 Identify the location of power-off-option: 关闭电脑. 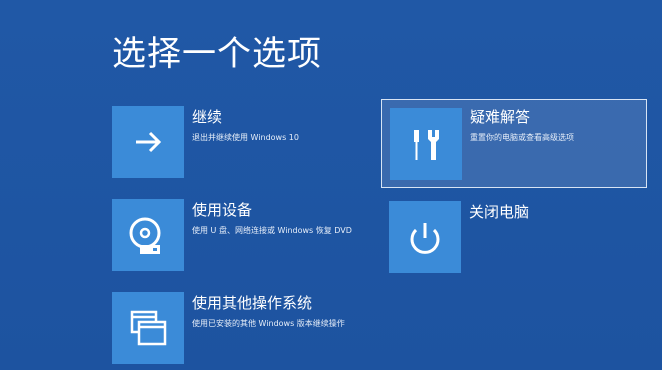
(517, 240).